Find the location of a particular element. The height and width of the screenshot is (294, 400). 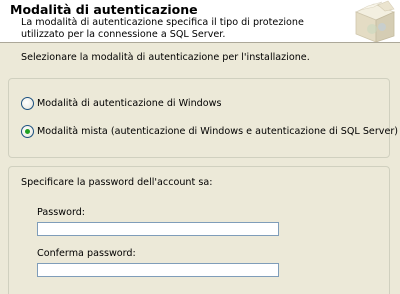

mixed-auth-radio is located at coordinates (27, 131).